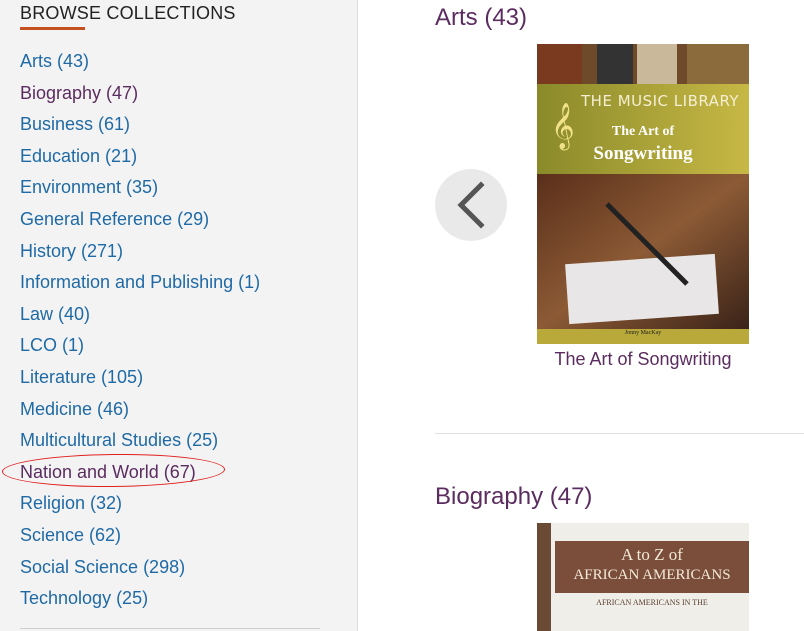 The width and height of the screenshot is (804, 631). I want to click on sidebar-item: LCO (1), so click(52, 345).